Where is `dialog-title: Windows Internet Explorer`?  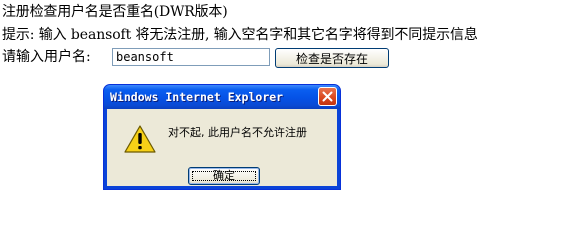
dialog-title: Windows Internet Explorer is located at coordinates (197, 97).